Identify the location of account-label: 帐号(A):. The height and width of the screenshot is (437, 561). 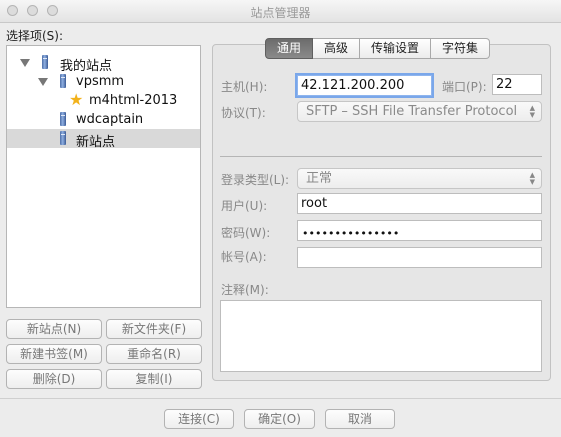
(244, 257).